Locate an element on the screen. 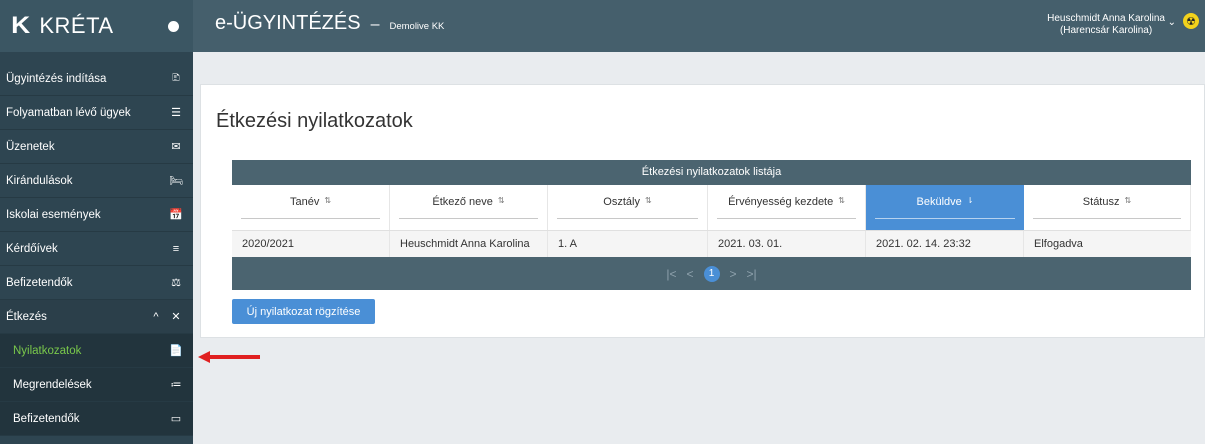 The width and height of the screenshot is (1205, 444). sidebar-item-ugyintezes-inditasa: Ügyintézés indítása 🗈 is located at coordinates (96, 79).